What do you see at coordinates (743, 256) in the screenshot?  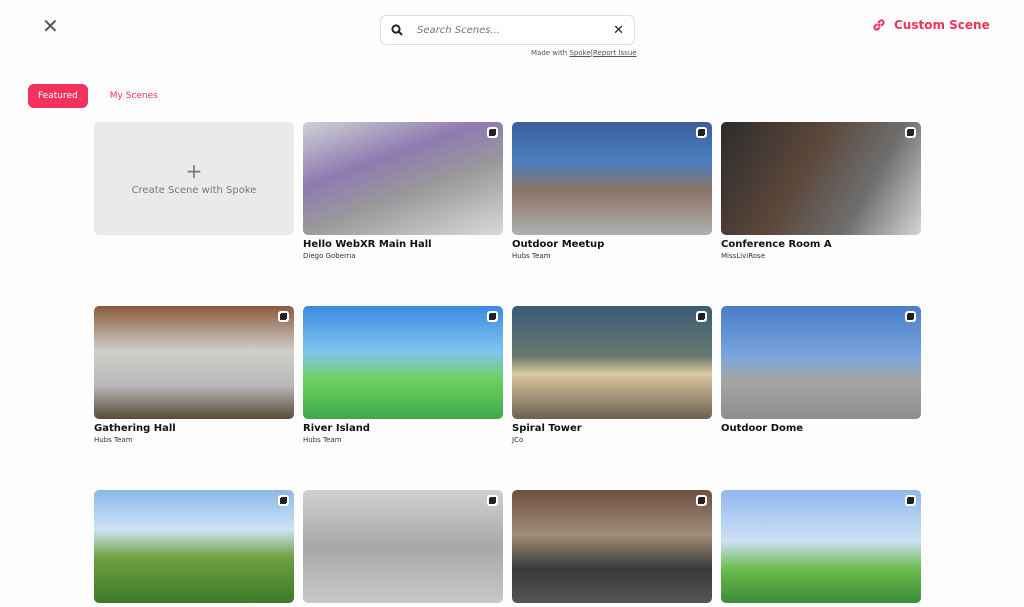 I see `scene-author: MissLiviRose` at bounding box center [743, 256].